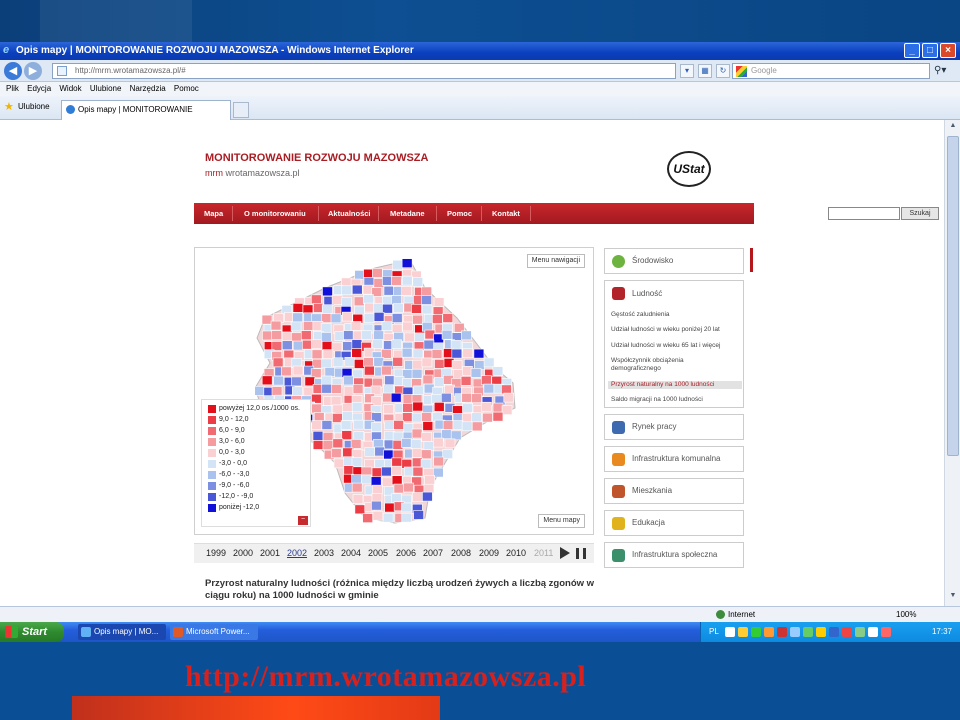 This screenshot has width=960, height=720. I want to click on refresh-icon: ↻, so click(723, 71).